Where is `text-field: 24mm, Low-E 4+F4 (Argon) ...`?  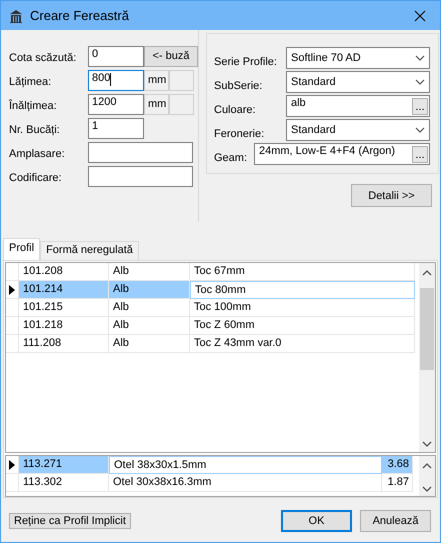 text-field: 24mm, Low-E 4+F4 (Argon) ... is located at coordinates (342, 154).